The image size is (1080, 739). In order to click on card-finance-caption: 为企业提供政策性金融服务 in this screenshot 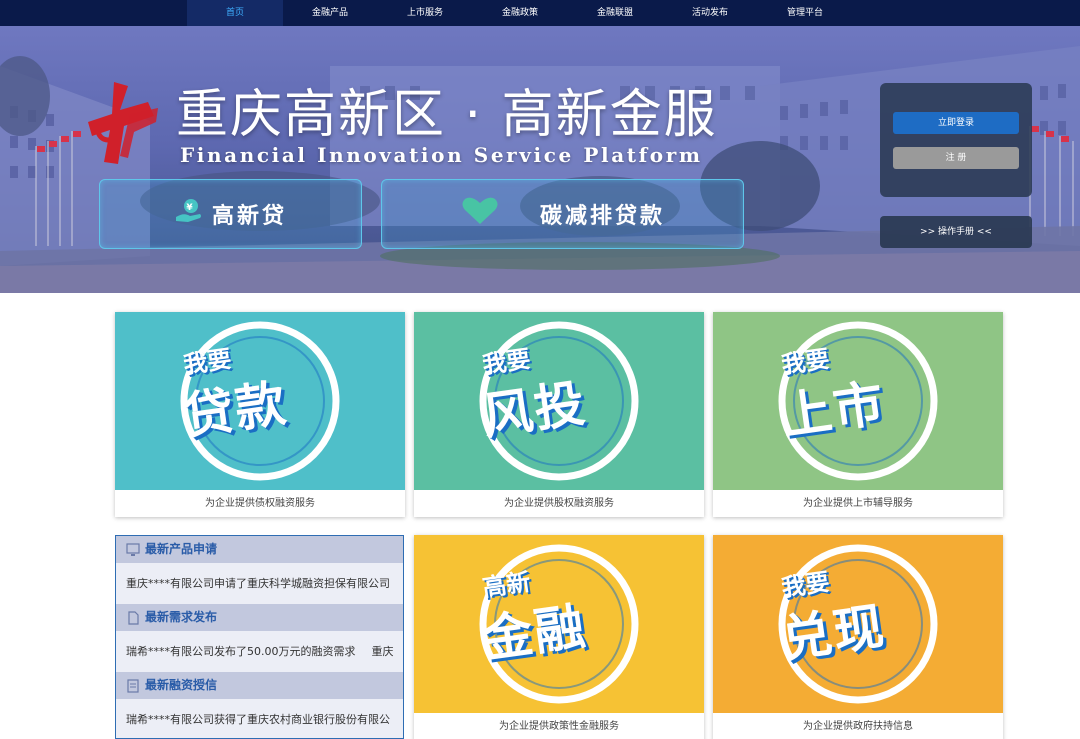, I will do `click(559, 726)`.